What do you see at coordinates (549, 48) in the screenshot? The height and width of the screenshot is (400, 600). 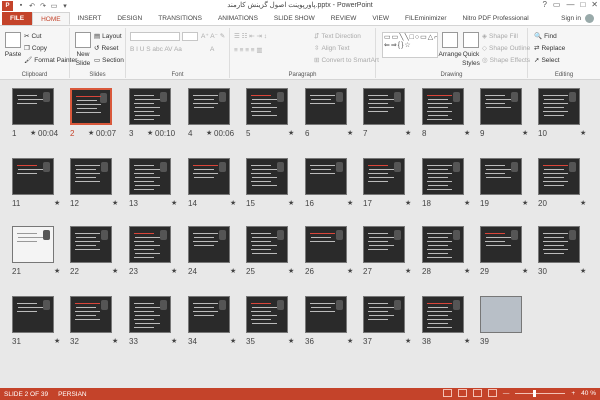 I see `replace-button: ⇄ Replace` at bounding box center [549, 48].